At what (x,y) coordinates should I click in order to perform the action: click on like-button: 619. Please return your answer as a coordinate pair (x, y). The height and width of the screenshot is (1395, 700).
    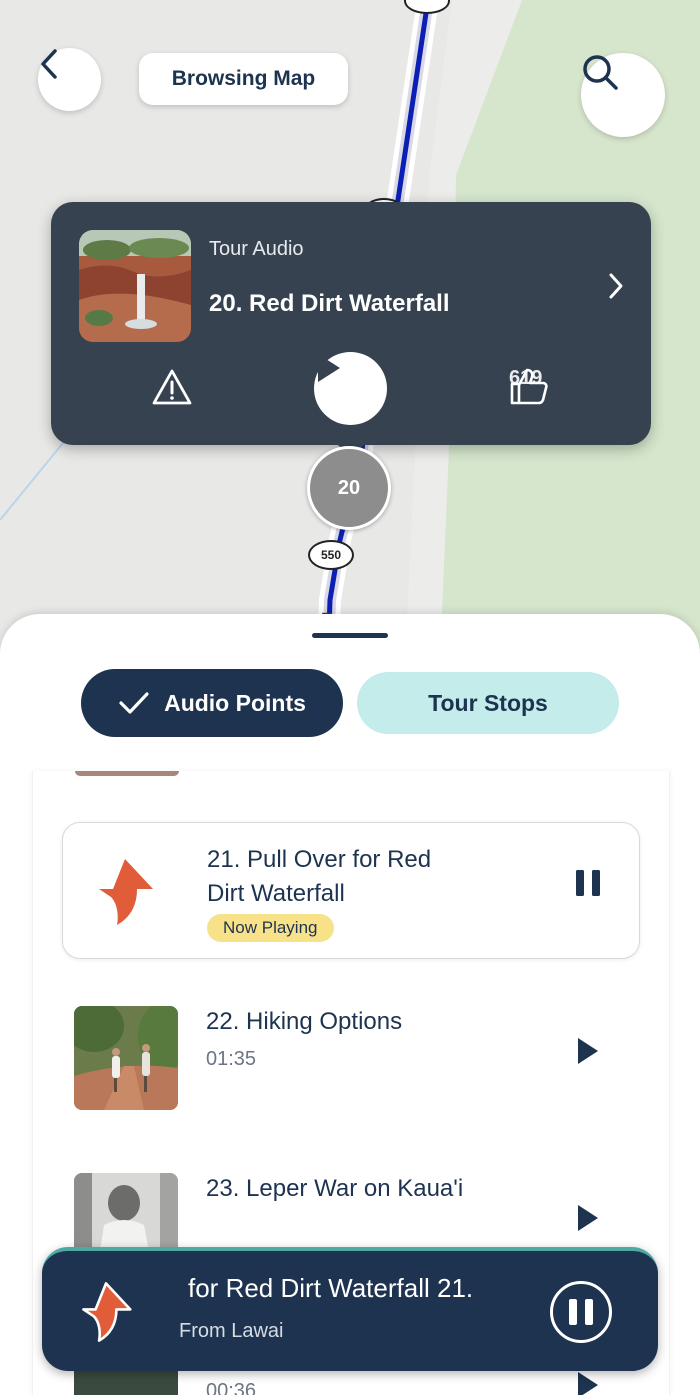
    Looking at the image, I should click on (528, 386).